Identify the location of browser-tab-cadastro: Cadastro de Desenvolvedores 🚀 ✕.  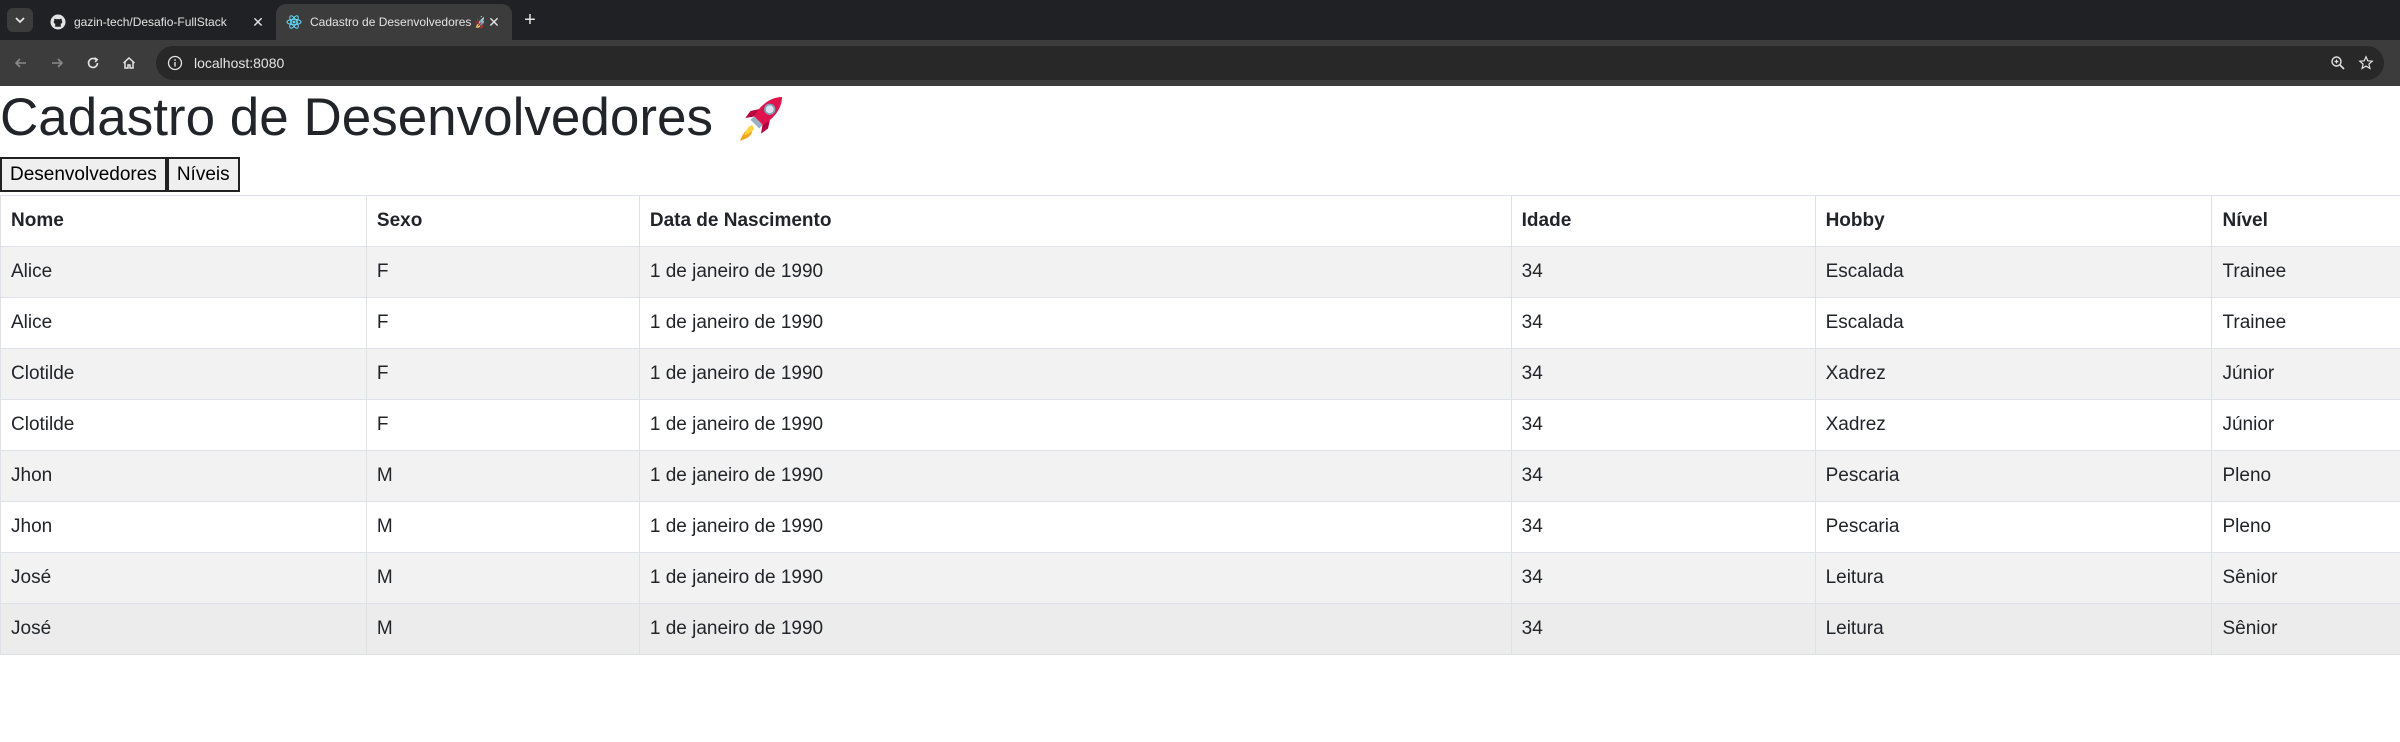
(394, 22).